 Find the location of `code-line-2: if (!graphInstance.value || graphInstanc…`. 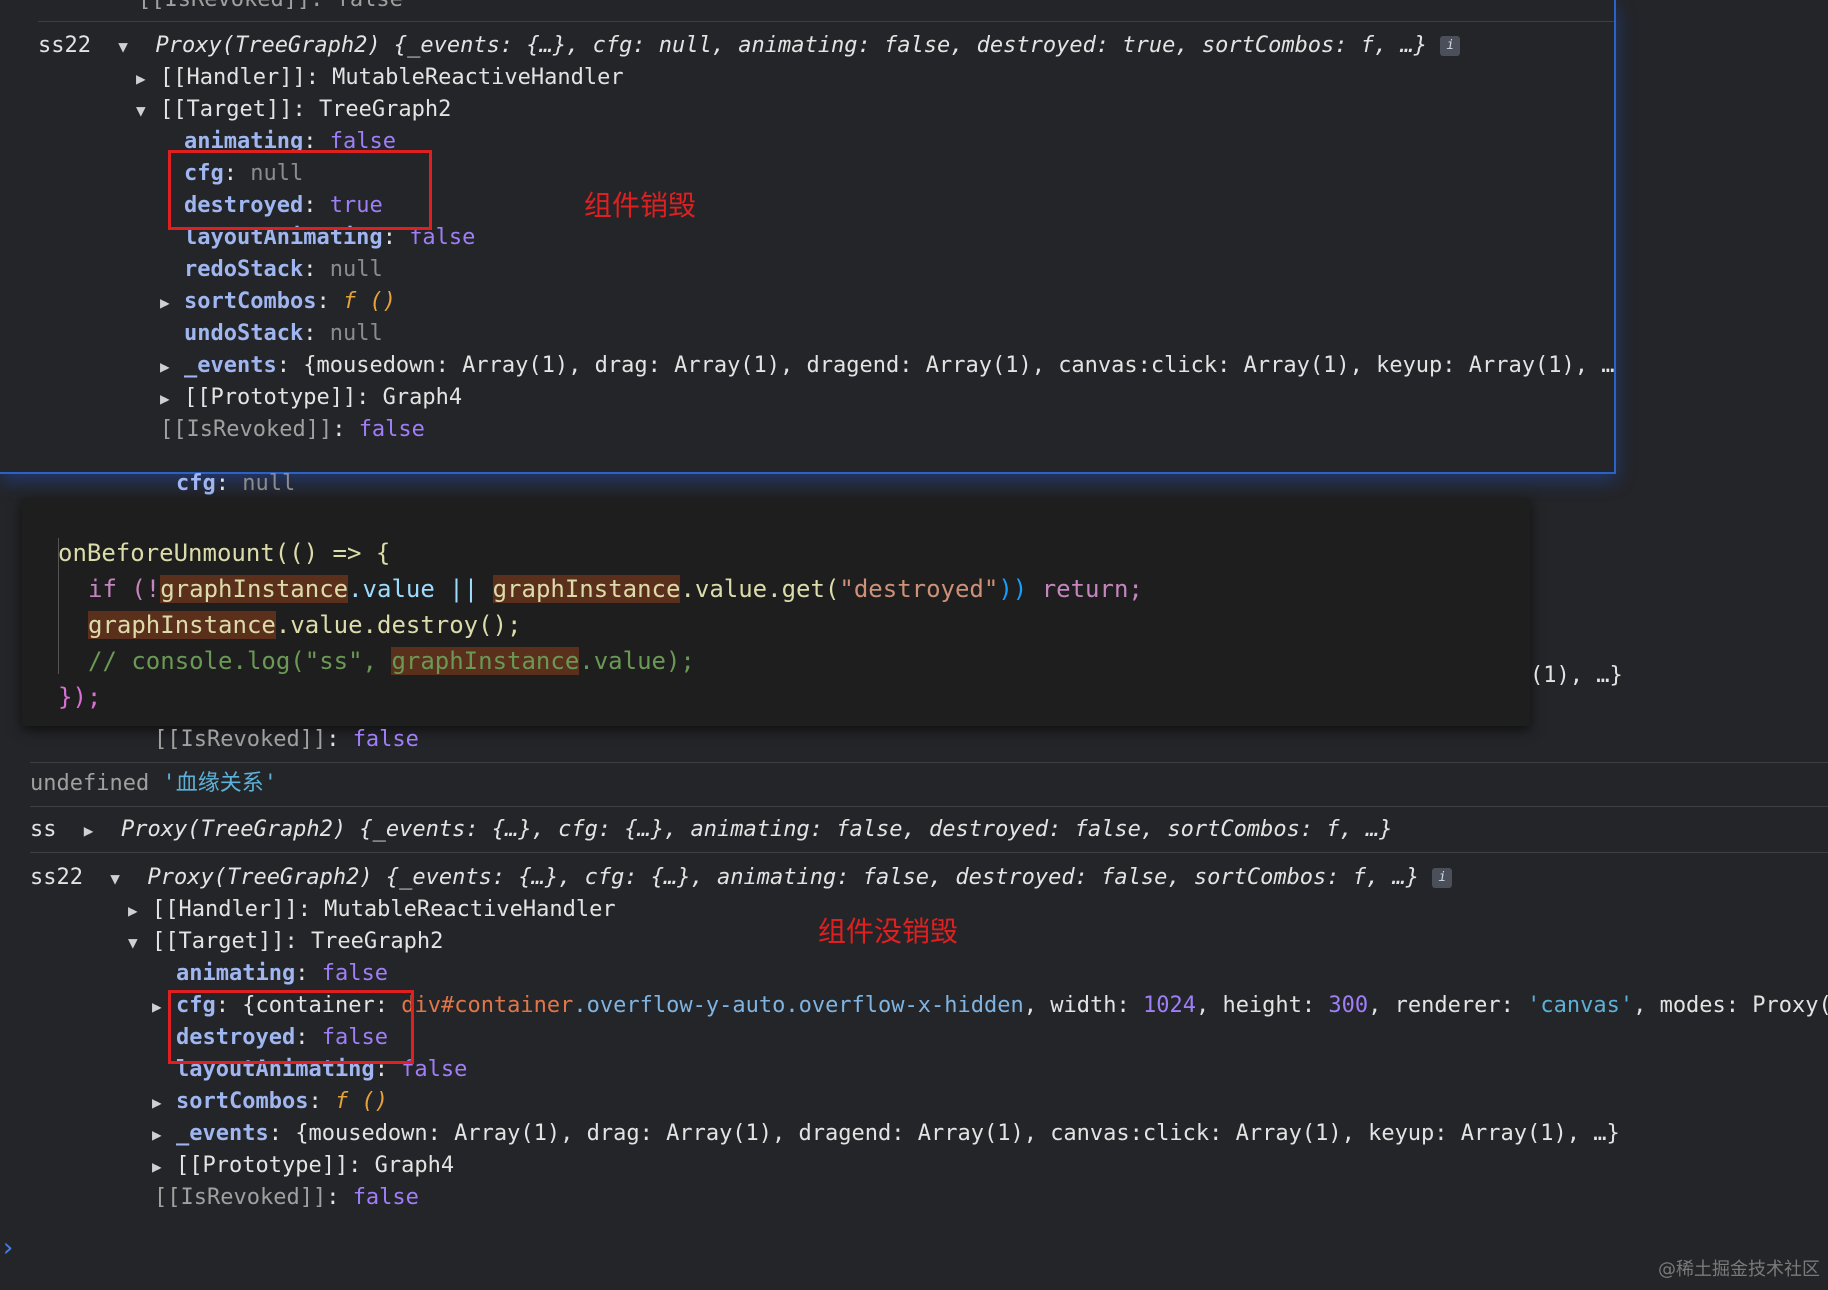

code-line-2: if (!graphInstance.value || graphInstanc… is located at coordinates (615, 589).